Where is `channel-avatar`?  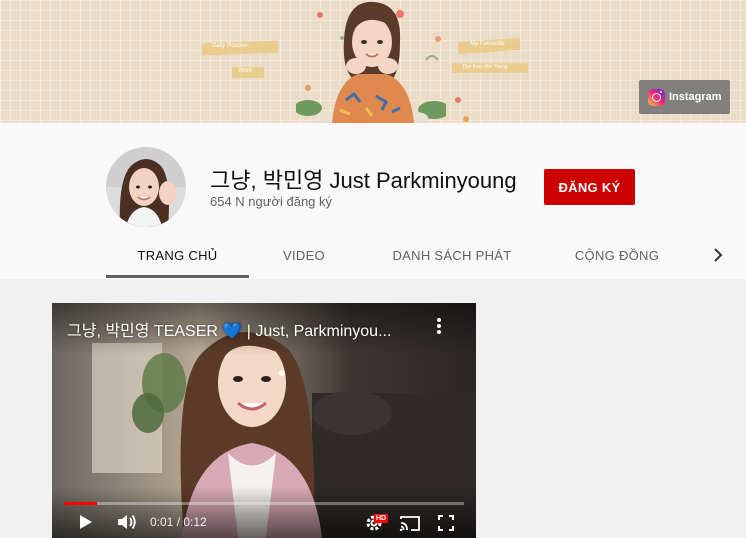 channel-avatar is located at coordinates (146, 187).